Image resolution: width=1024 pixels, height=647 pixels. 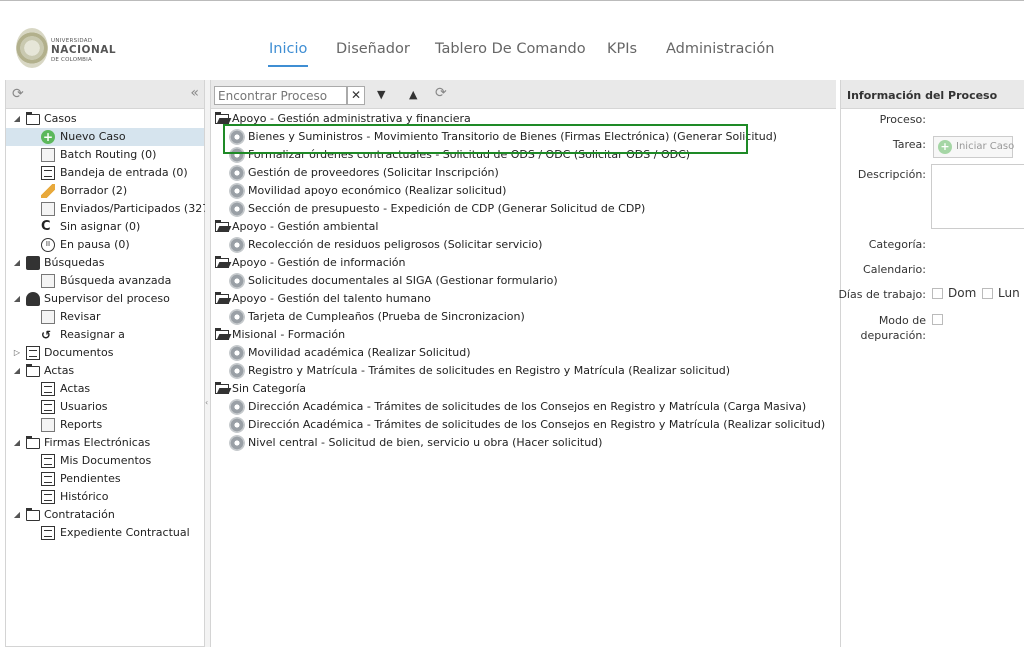 I want to click on calendario-label: Calendario:, so click(x=894, y=269).